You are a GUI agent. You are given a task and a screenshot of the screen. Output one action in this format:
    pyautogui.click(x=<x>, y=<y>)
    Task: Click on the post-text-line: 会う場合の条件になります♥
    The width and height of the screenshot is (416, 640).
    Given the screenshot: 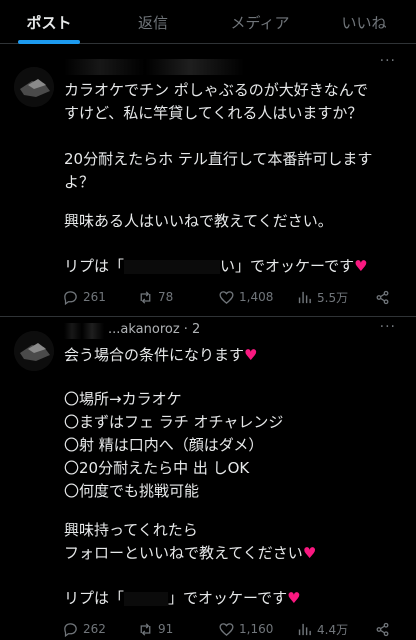 What is the action you would take?
    pyautogui.click(x=160, y=355)
    